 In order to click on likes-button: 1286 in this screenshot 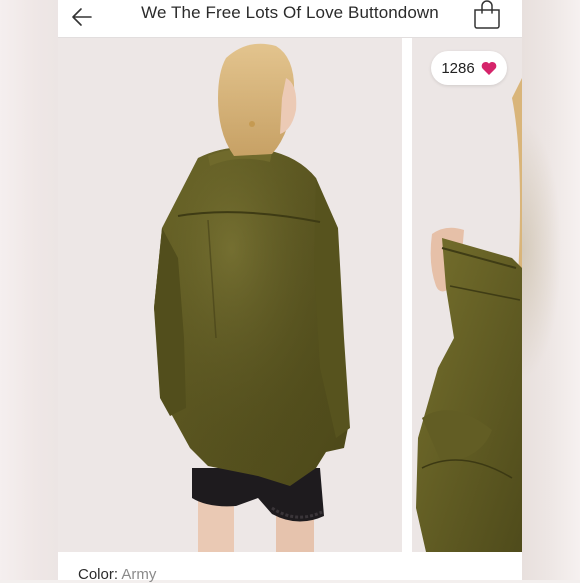, I will do `click(469, 68)`.